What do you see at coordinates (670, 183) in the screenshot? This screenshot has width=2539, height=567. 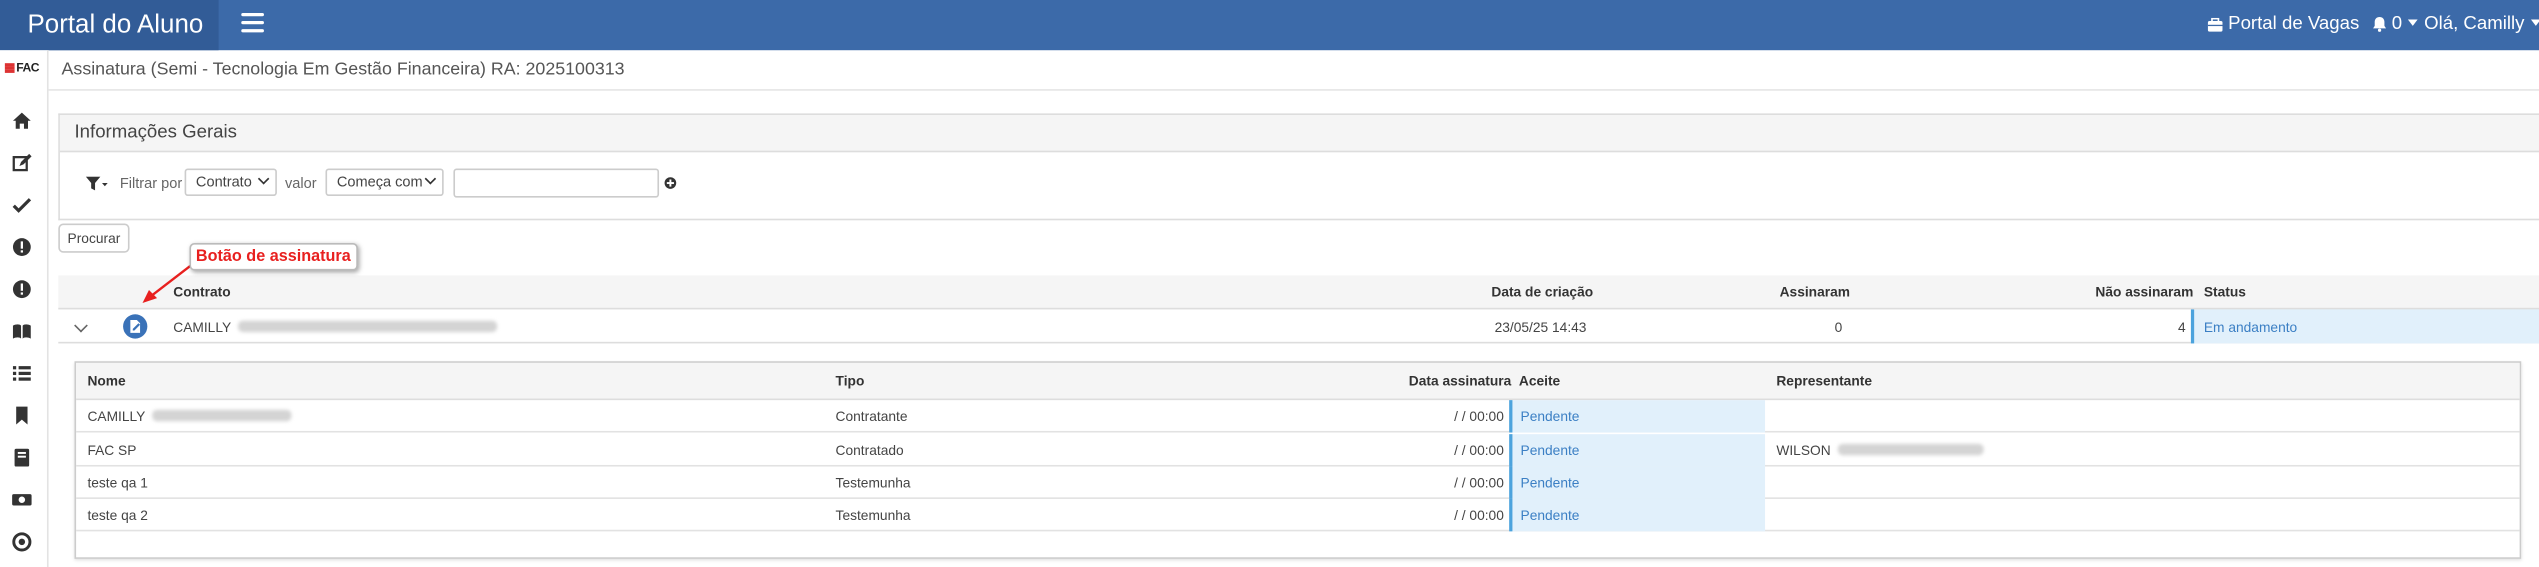 I see `add-filter-icon` at bounding box center [670, 183].